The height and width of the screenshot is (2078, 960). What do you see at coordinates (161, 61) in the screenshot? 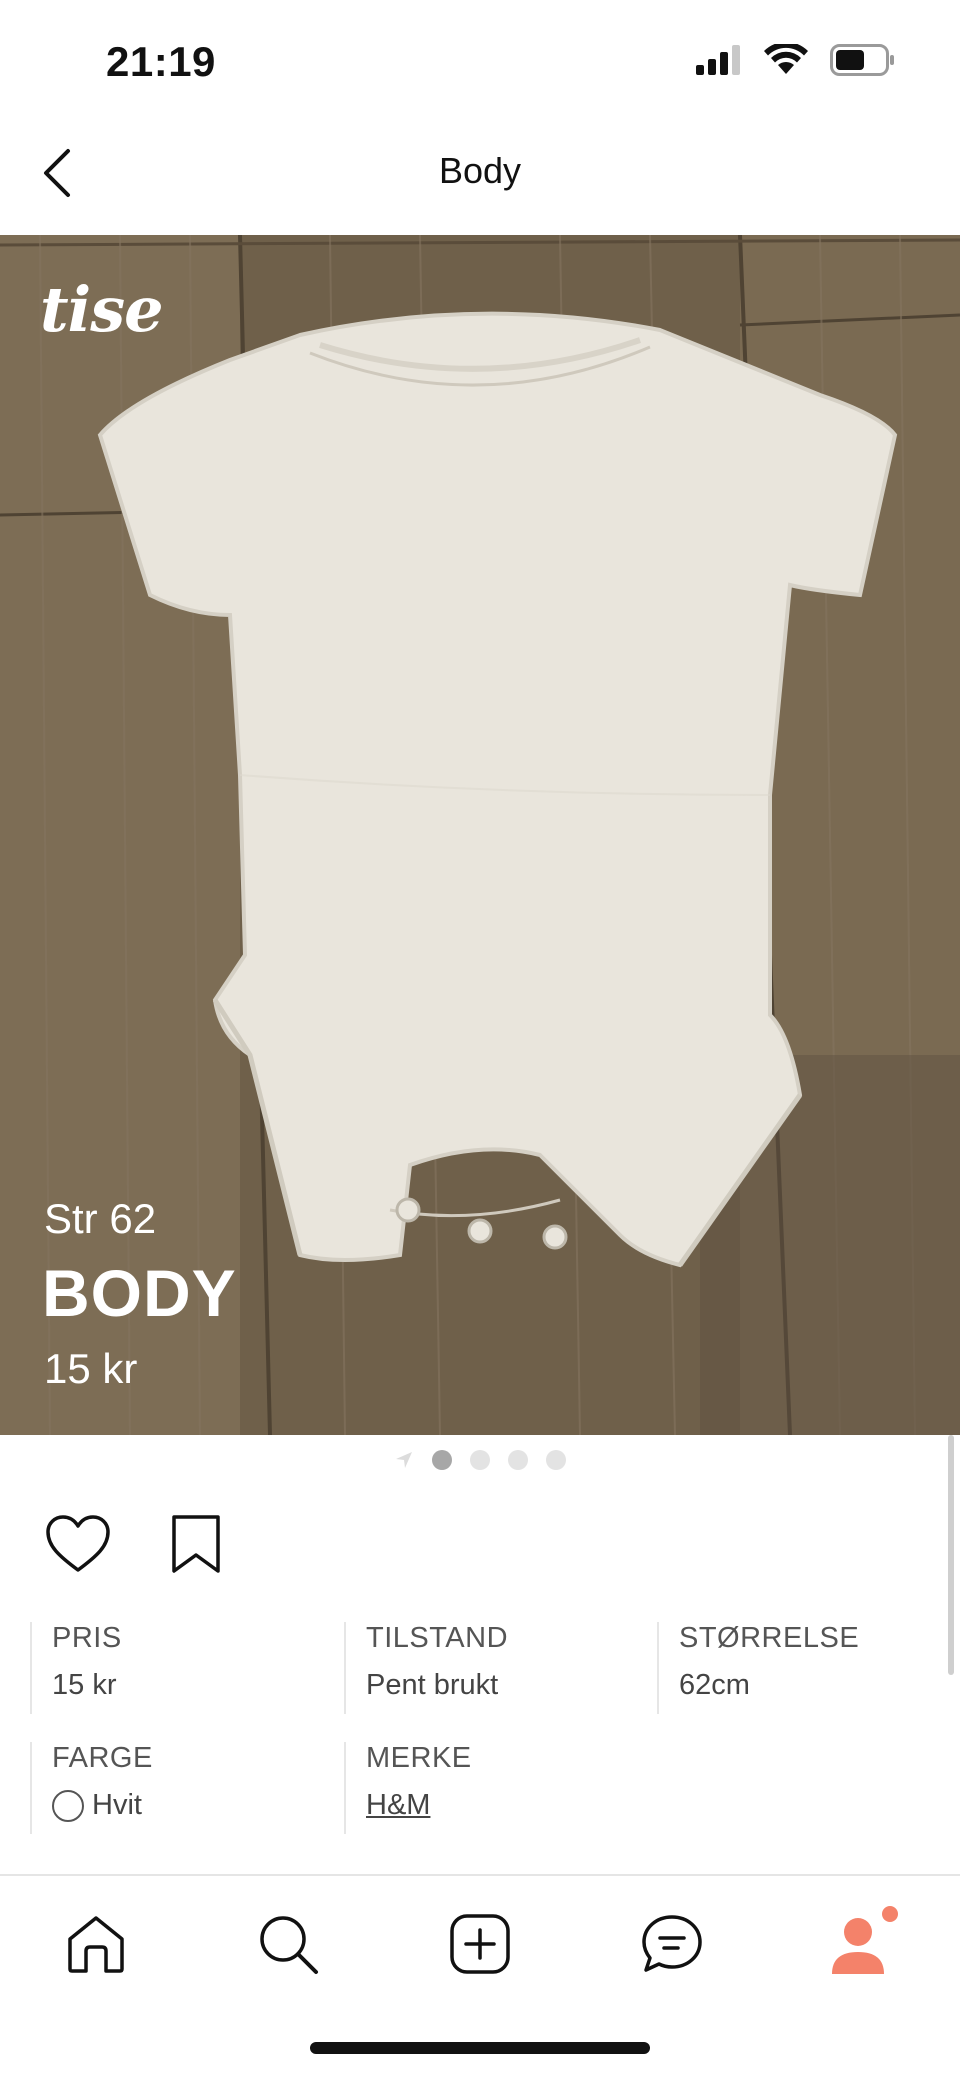
I see `status-time: 21:19` at bounding box center [161, 61].